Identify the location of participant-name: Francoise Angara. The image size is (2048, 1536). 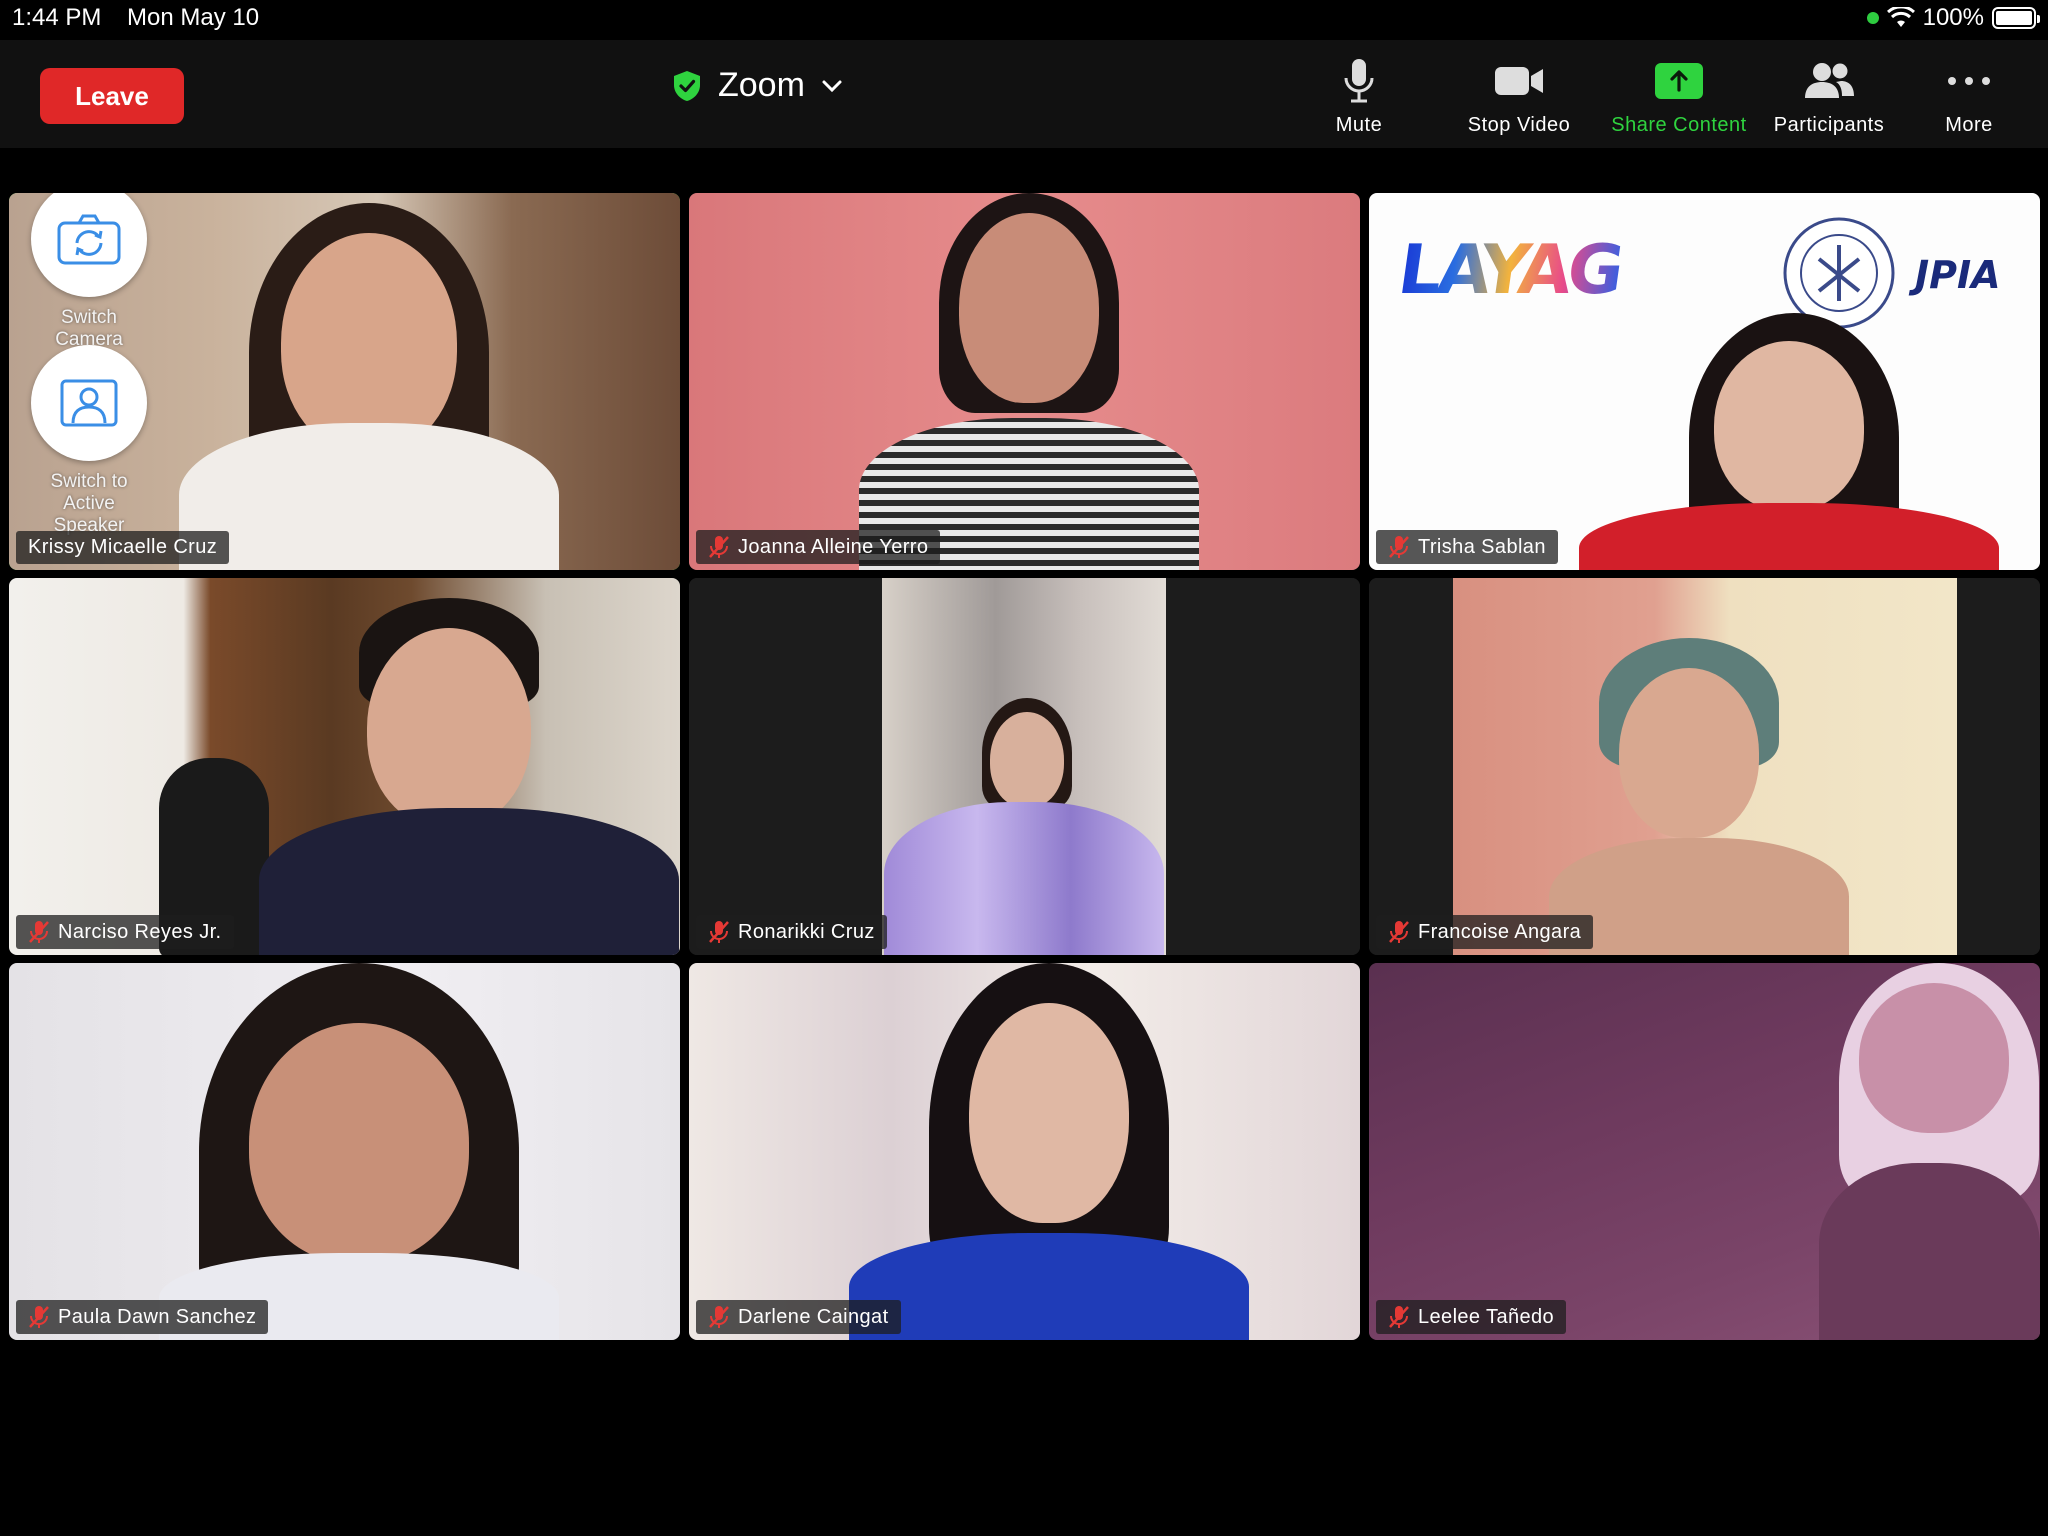
(1500, 931).